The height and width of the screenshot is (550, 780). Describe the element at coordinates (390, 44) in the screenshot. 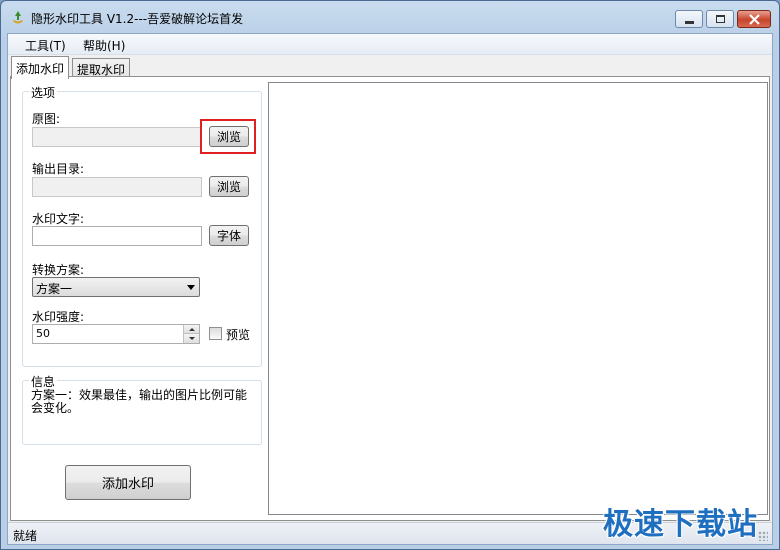

I see `menu-bar: 工具(T) 帮助(H)` at that location.